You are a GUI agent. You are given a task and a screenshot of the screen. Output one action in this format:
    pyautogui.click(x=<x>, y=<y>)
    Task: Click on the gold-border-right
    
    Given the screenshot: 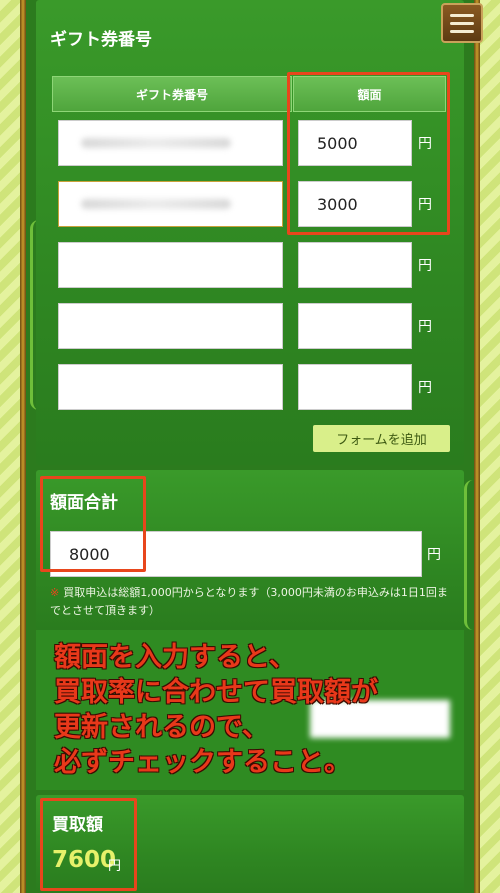 What is the action you would take?
    pyautogui.click(x=477, y=446)
    